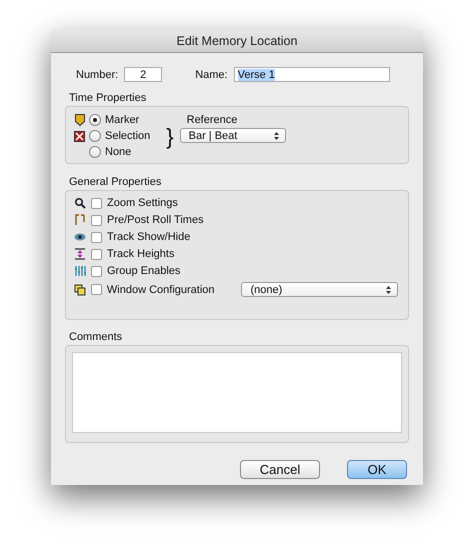 This screenshot has width=474, height=556. What do you see at coordinates (140, 254) in the screenshot?
I see `checkbox-label: Track Heights` at bounding box center [140, 254].